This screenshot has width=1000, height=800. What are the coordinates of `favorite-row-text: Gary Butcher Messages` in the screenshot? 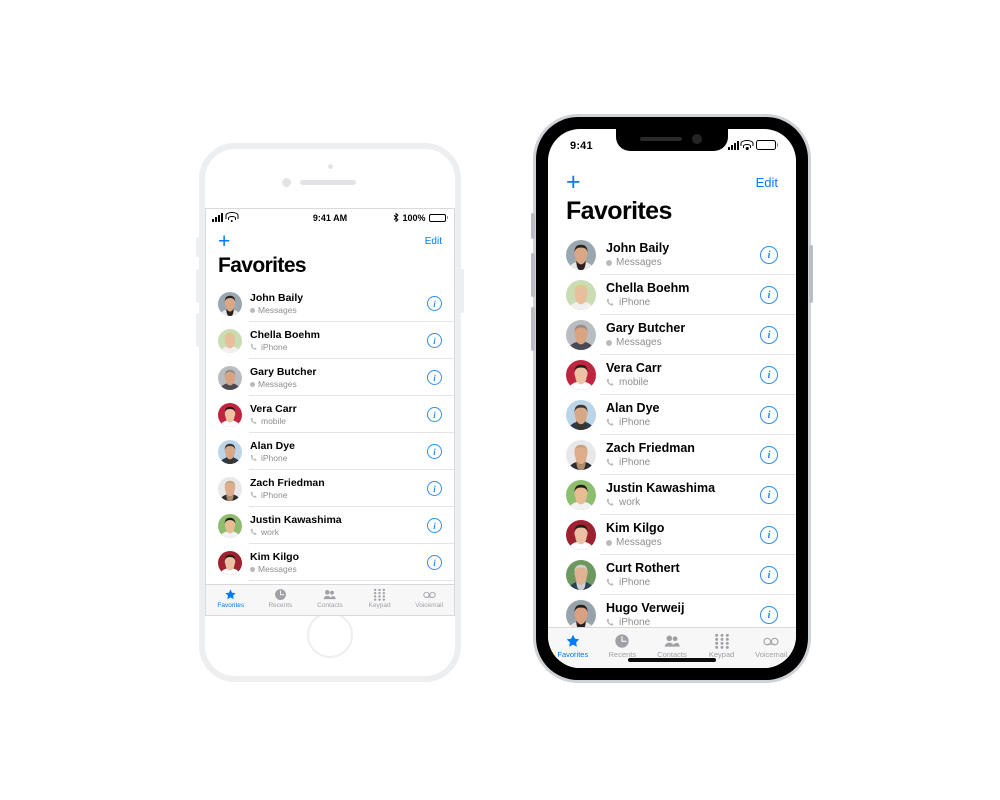 It's located at (683, 335).